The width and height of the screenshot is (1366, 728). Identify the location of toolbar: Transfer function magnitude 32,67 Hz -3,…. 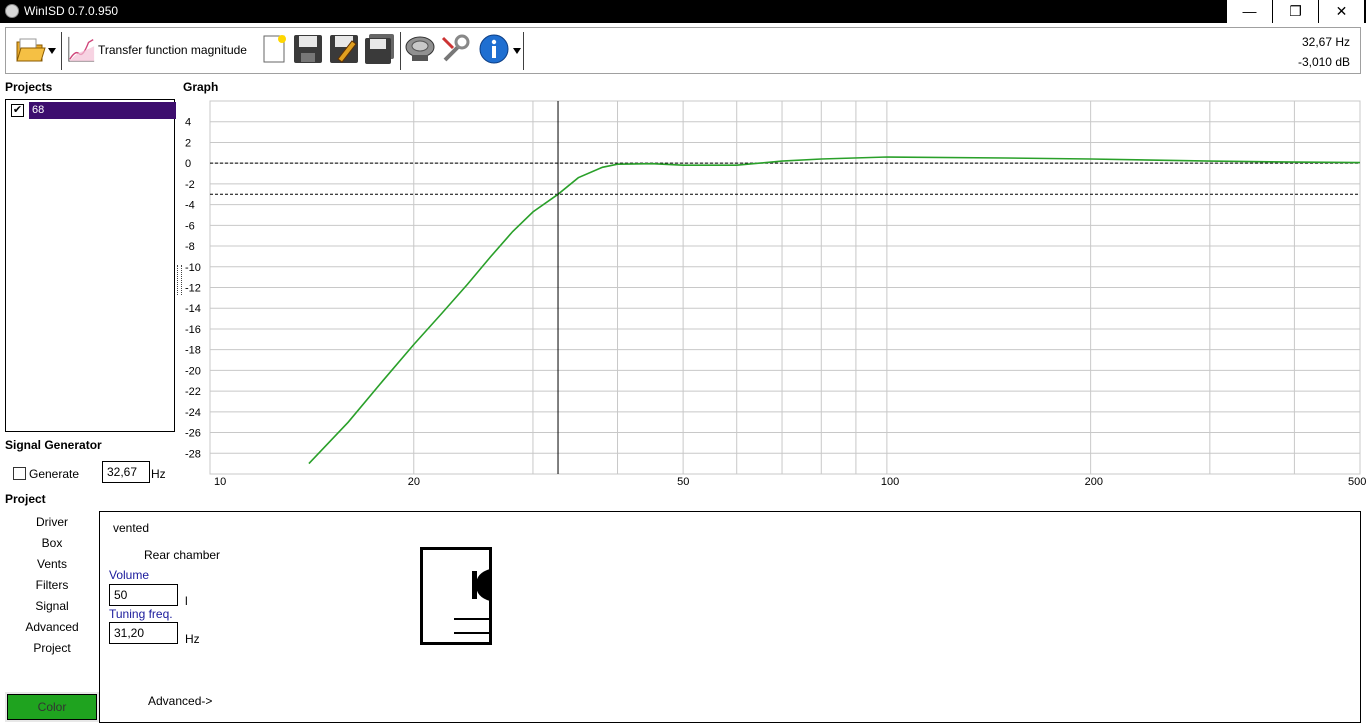
(683, 50).